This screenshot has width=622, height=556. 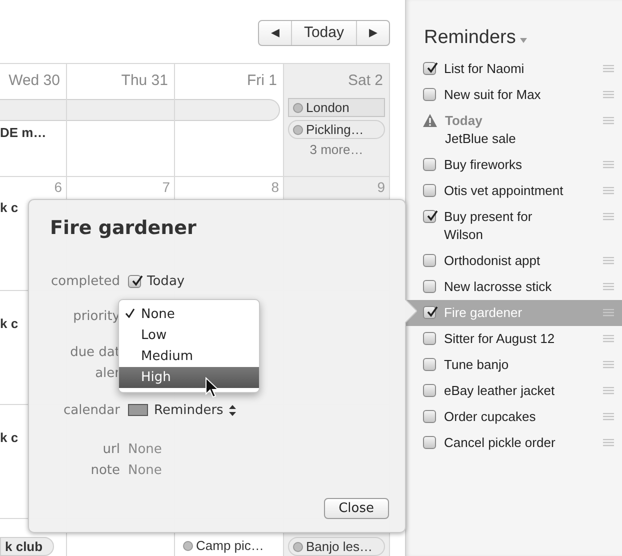 I want to click on field-label: completed, so click(x=85, y=281).